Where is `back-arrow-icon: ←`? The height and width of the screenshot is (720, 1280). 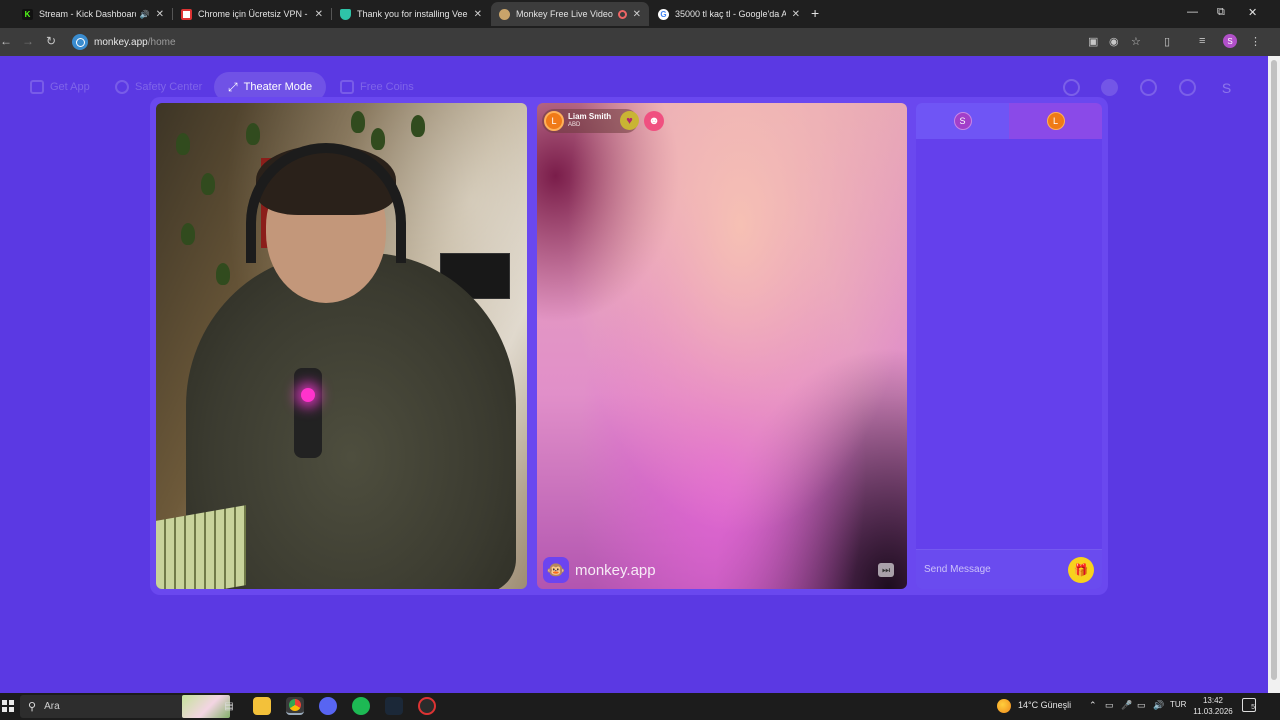
back-arrow-icon: ← is located at coordinates (6, 41).